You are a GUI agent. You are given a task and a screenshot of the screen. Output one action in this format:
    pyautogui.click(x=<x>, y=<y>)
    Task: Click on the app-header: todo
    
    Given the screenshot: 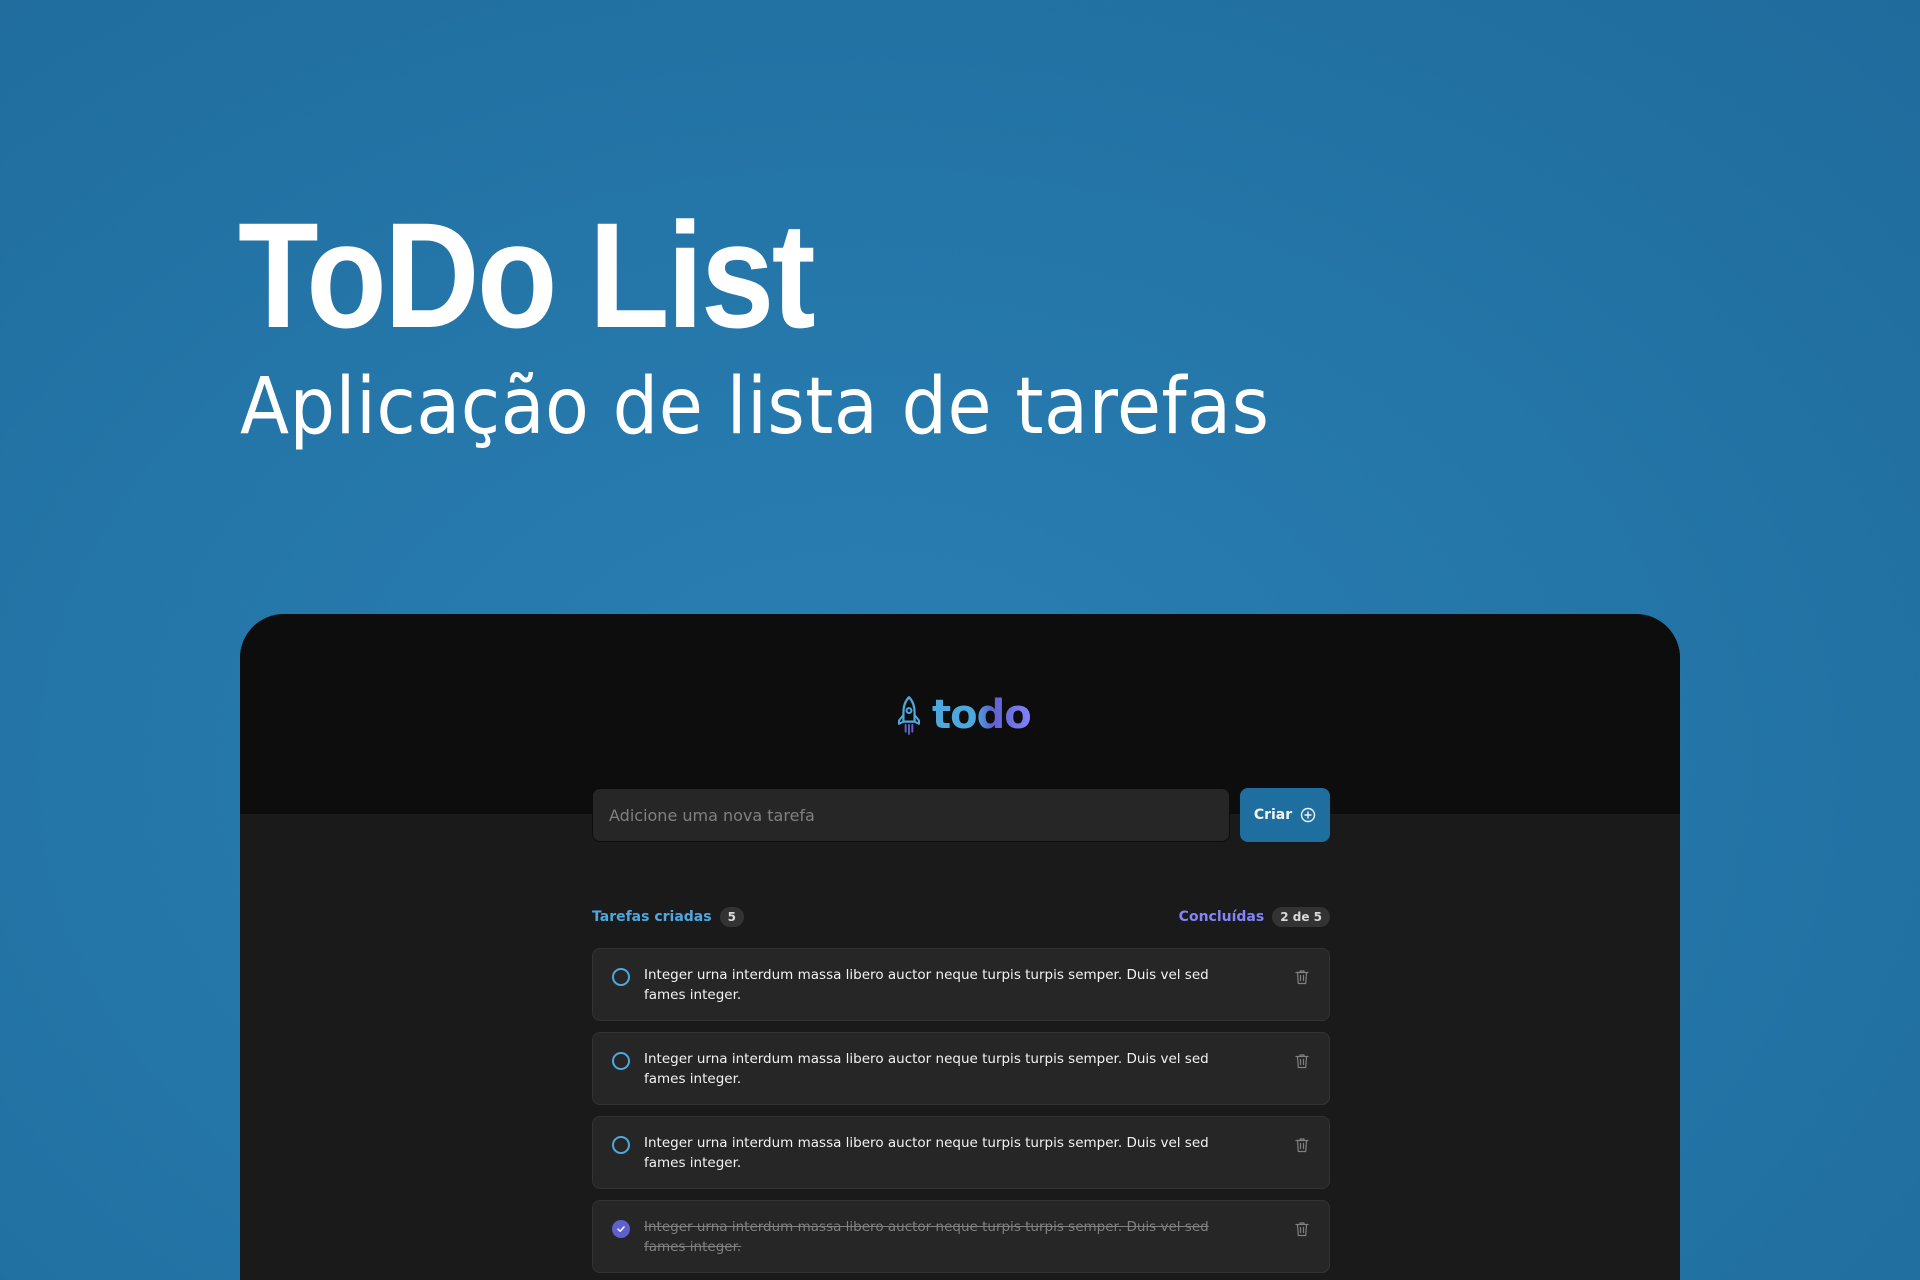 What is the action you would take?
    pyautogui.click(x=960, y=714)
    